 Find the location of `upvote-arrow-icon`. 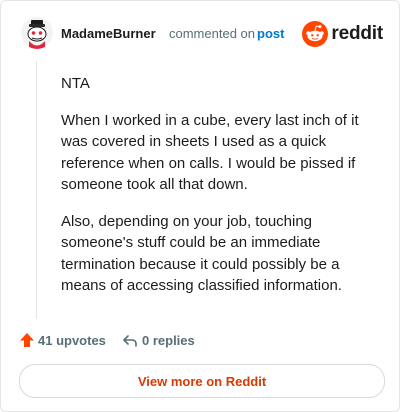

upvote-arrow-icon is located at coordinates (27, 340).